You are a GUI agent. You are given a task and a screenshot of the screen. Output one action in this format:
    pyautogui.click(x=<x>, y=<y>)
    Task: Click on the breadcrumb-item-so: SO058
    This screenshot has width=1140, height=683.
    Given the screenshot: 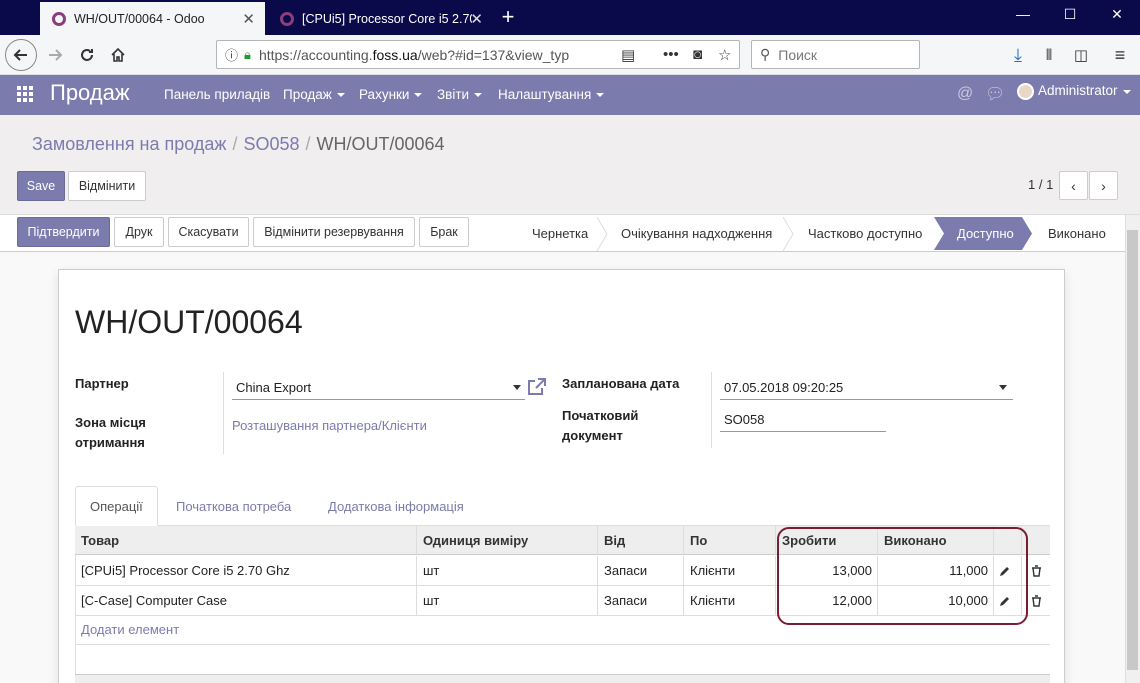 What is the action you would take?
    pyautogui.click(x=271, y=144)
    